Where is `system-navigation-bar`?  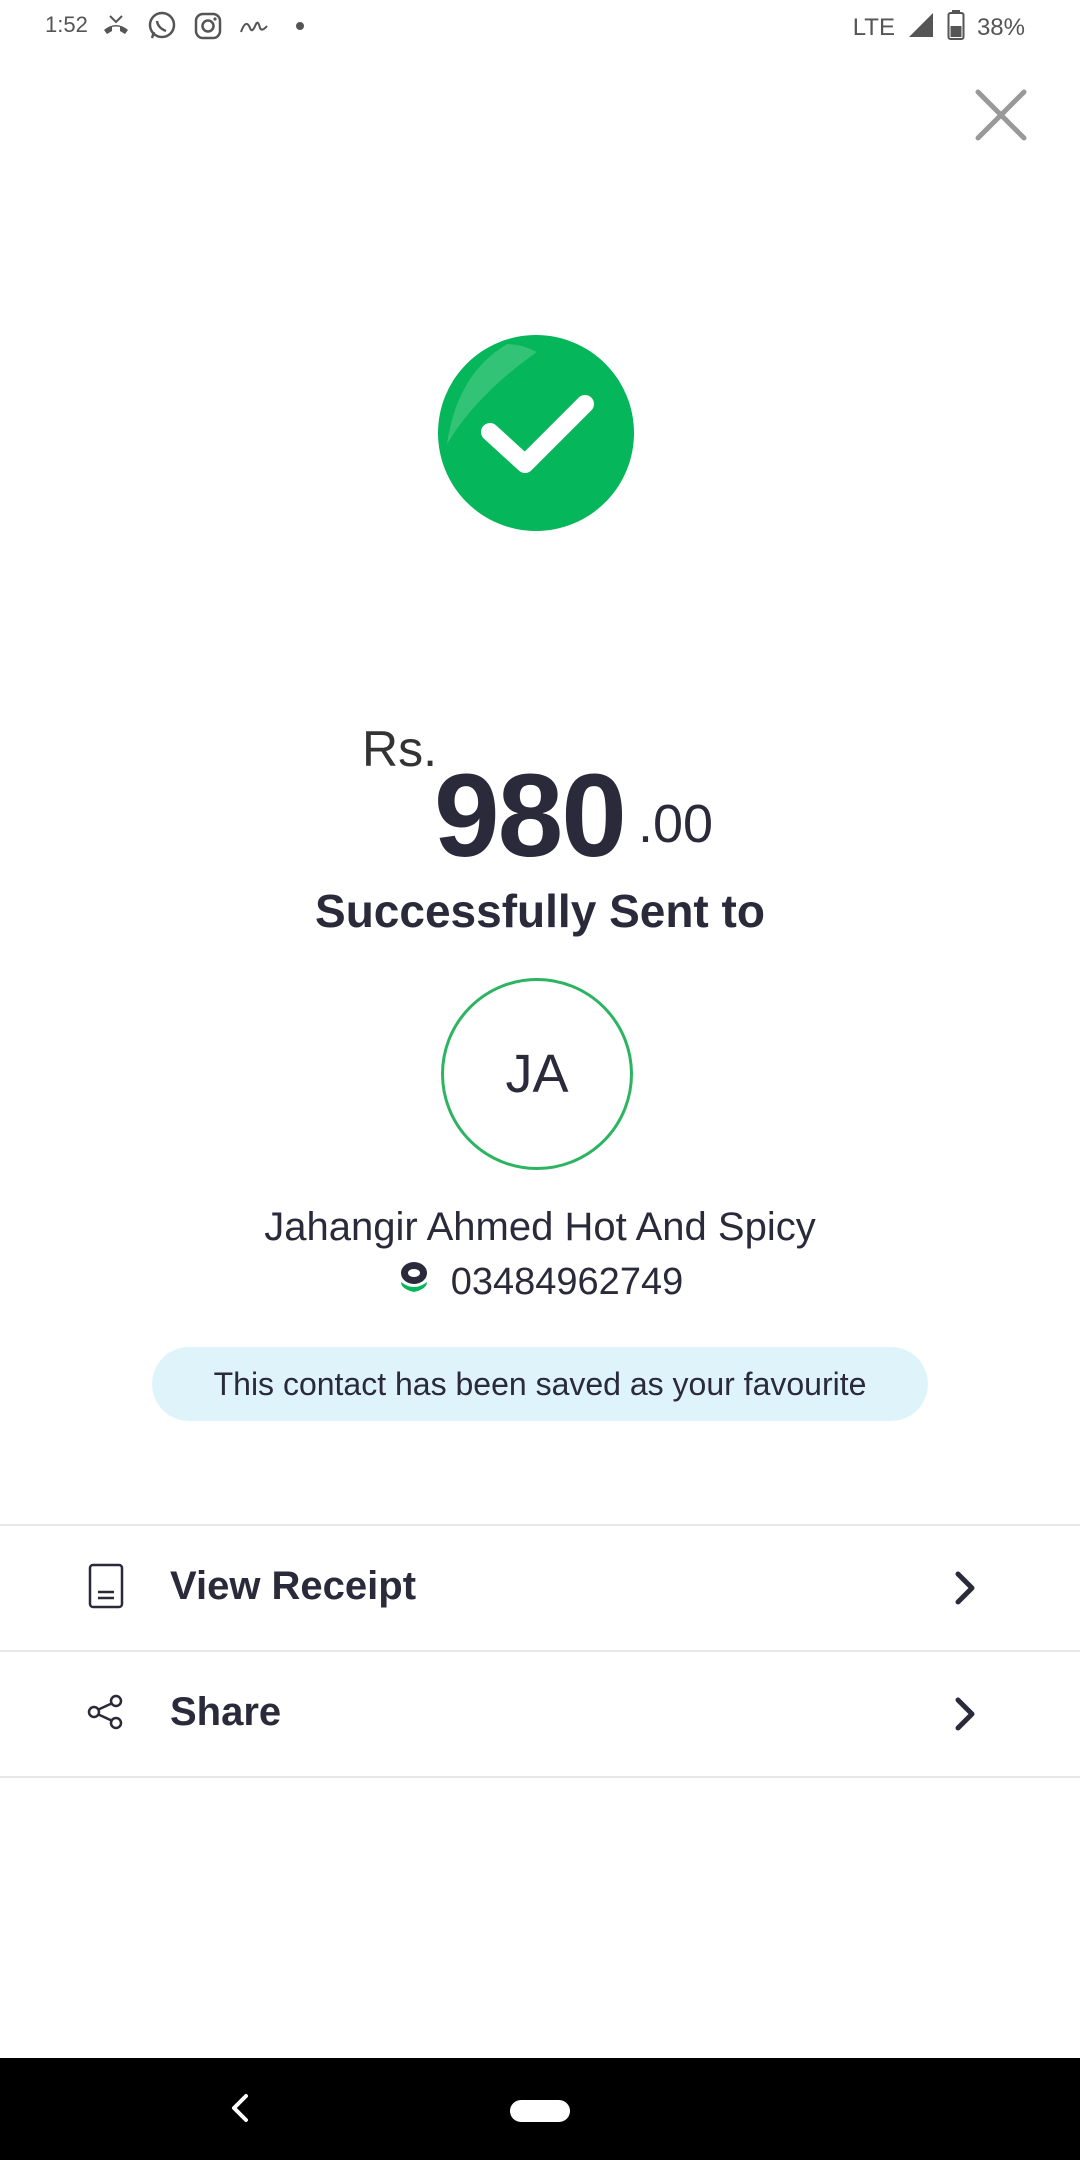 system-navigation-bar is located at coordinates (540, 2109).